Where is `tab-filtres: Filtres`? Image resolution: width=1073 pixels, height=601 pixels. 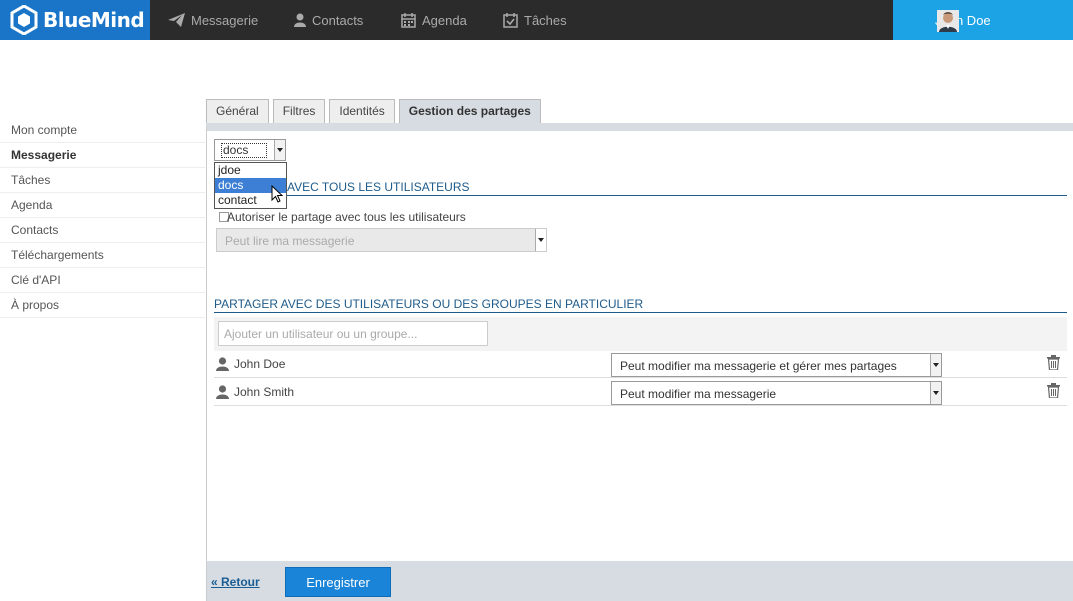 tab-filtres: Filtres is located at coordinates (299, 111).